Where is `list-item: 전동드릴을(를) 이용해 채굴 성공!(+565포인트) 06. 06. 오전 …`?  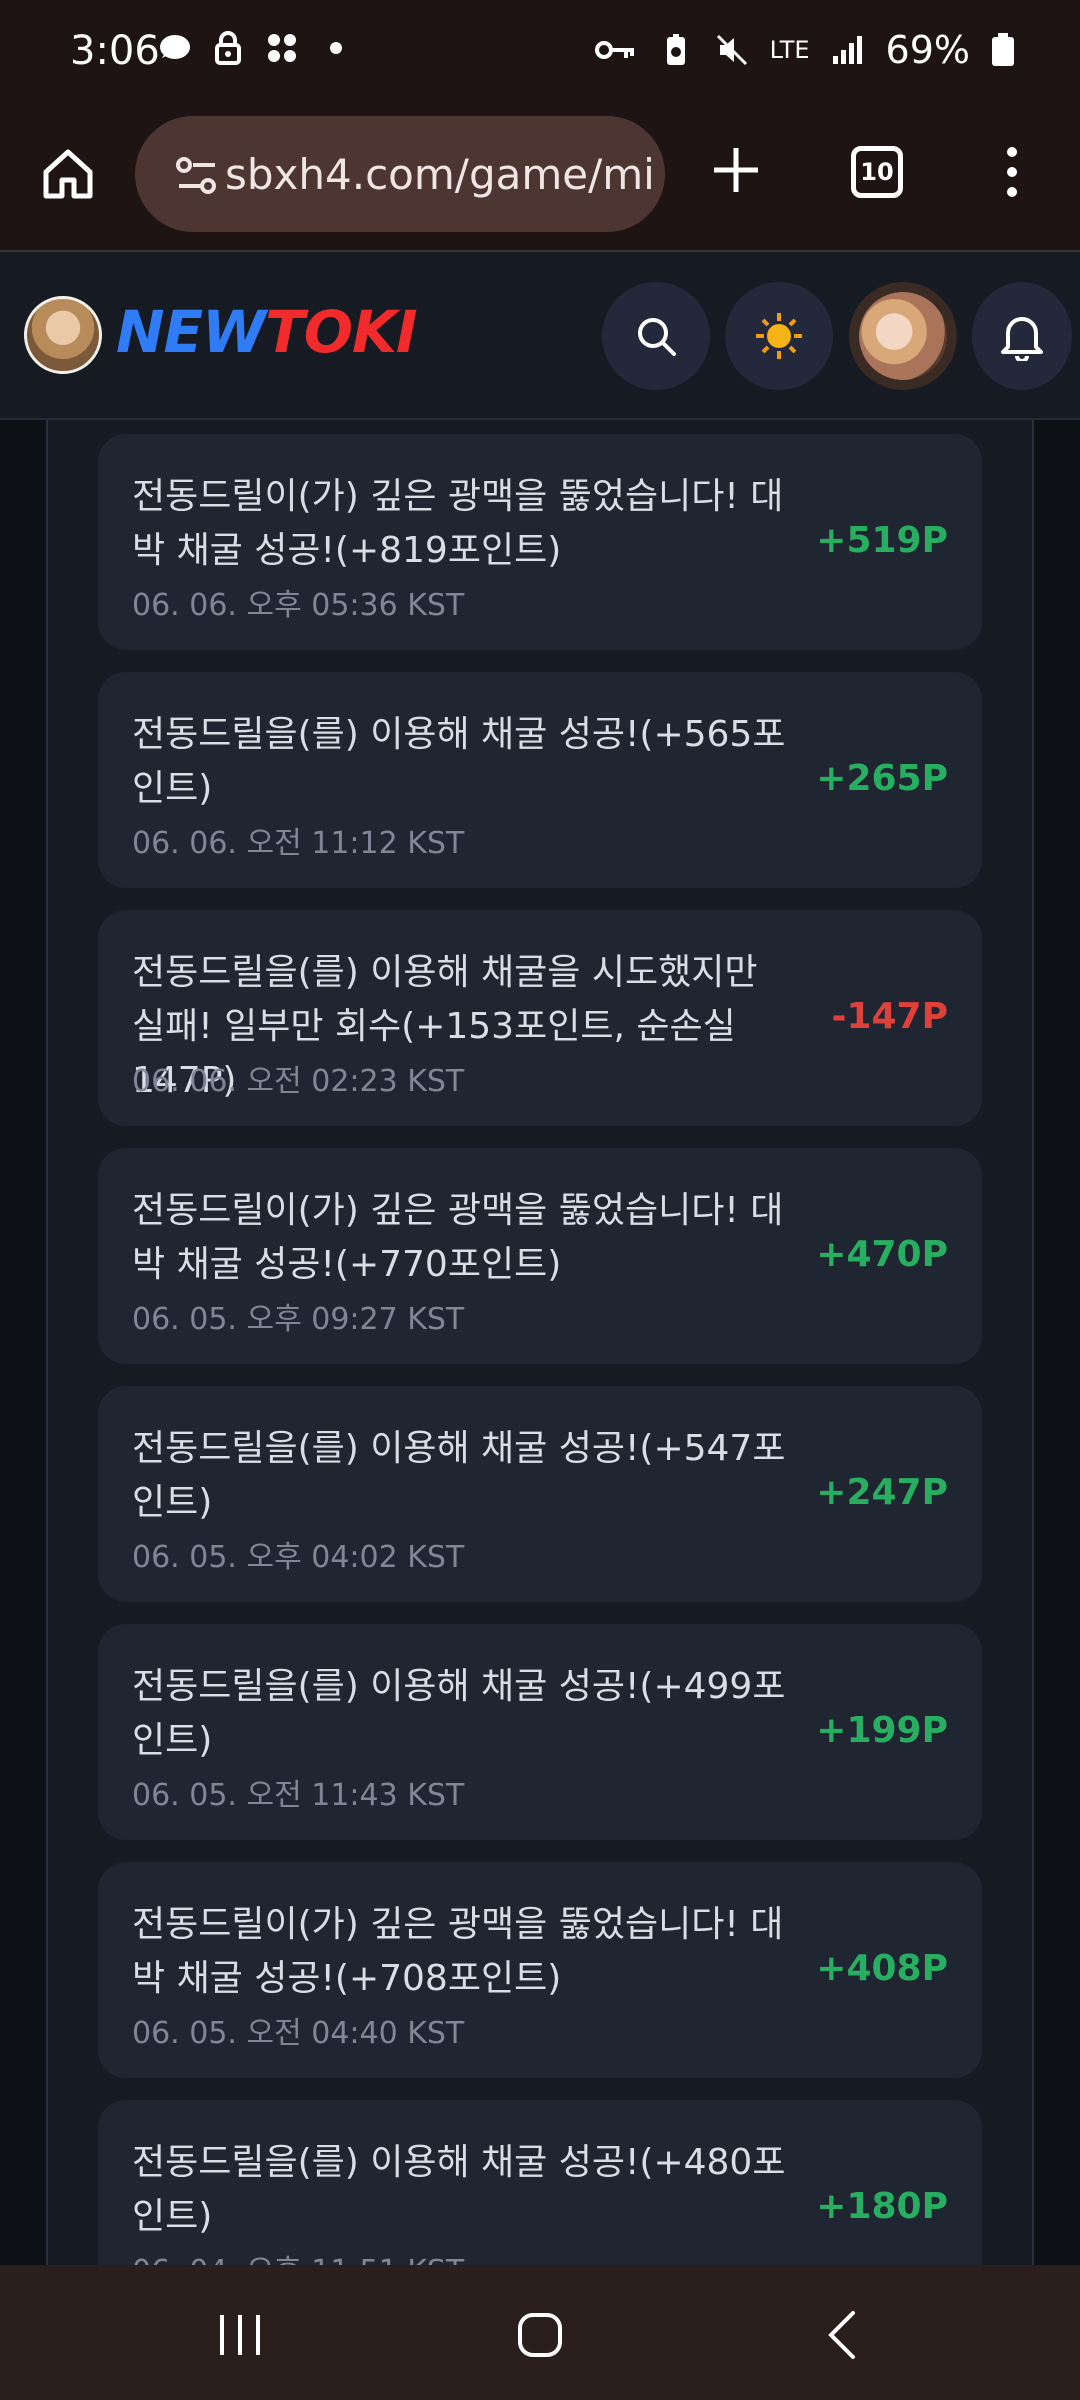
list-item: 전동드릴을(를) 이용해 채굴 성공!(+565포인트) 06. 06. 오전 … is located at coordinates (540, 780).